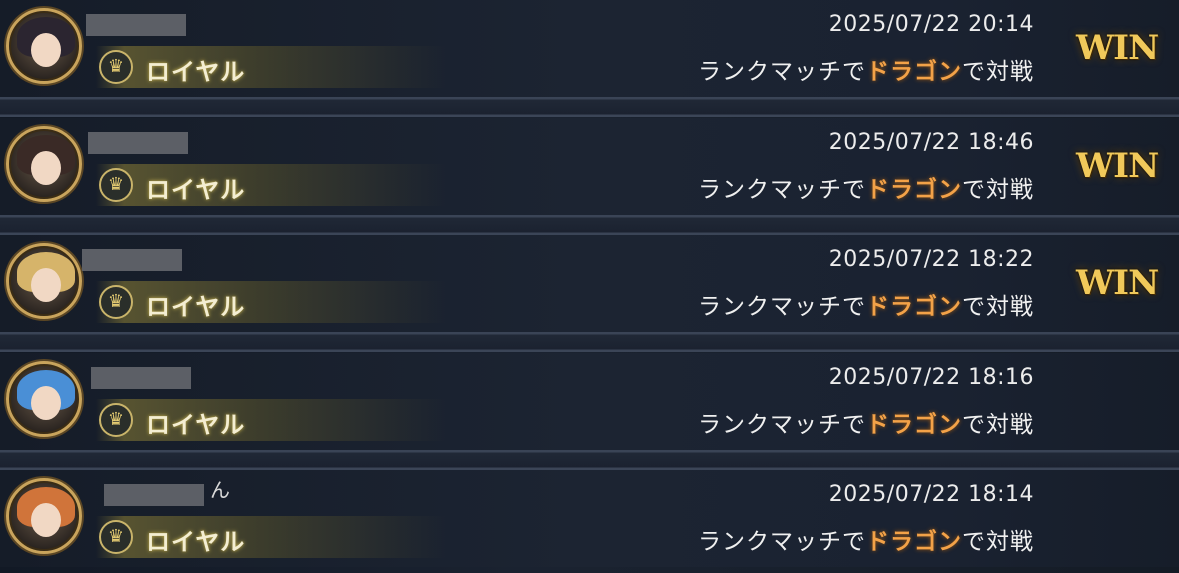 The height and width of the screenshot is (573, 1179). Describe the element at coordinates (931, 142) in the screenshot. I see `match-datetime: 2025/07/22 18:46` at that location.